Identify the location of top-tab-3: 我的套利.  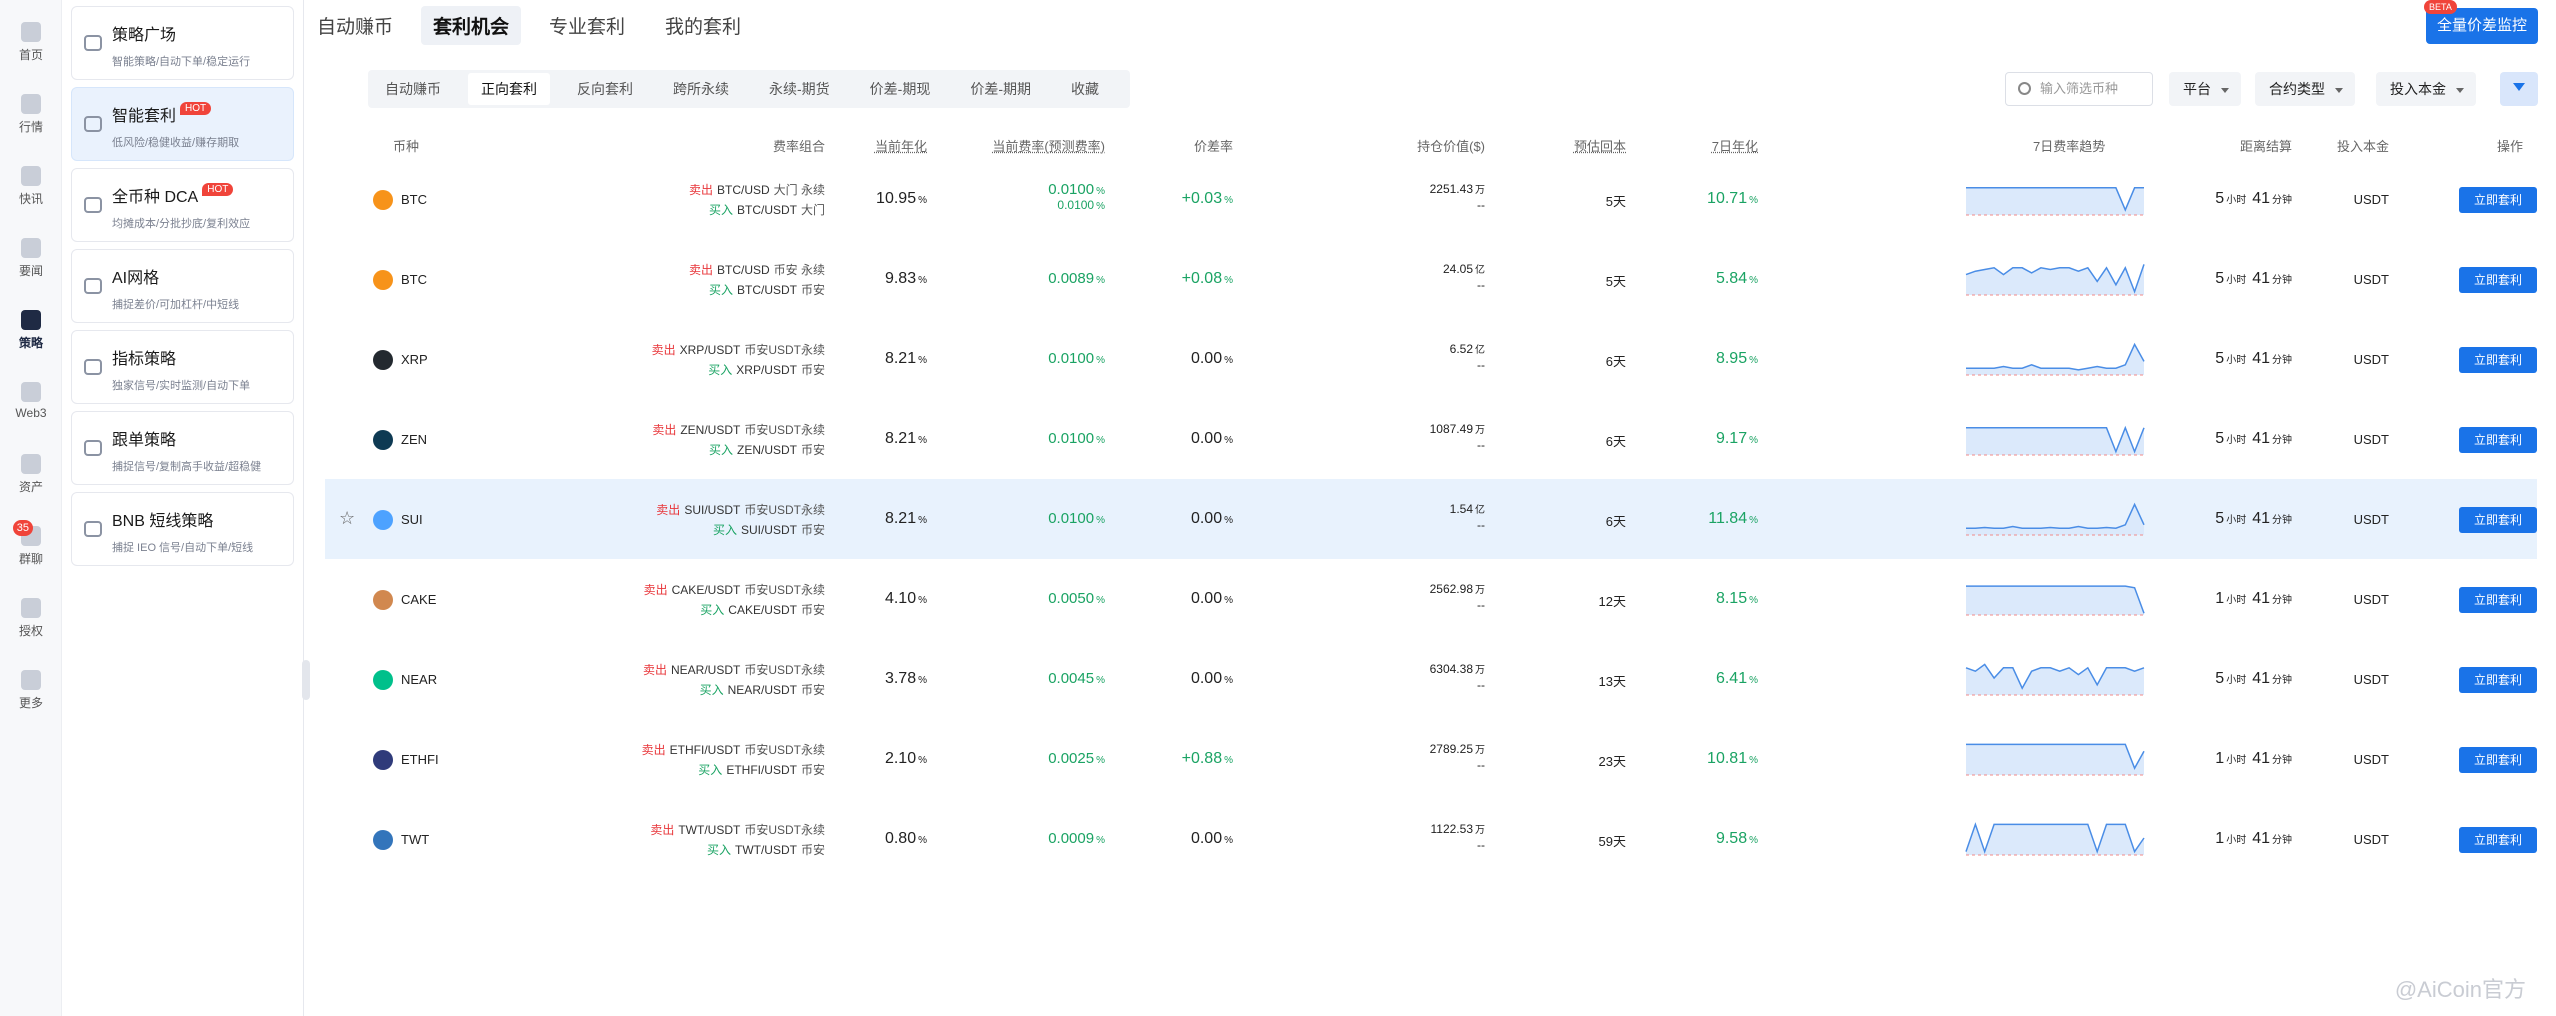
(703, 25).